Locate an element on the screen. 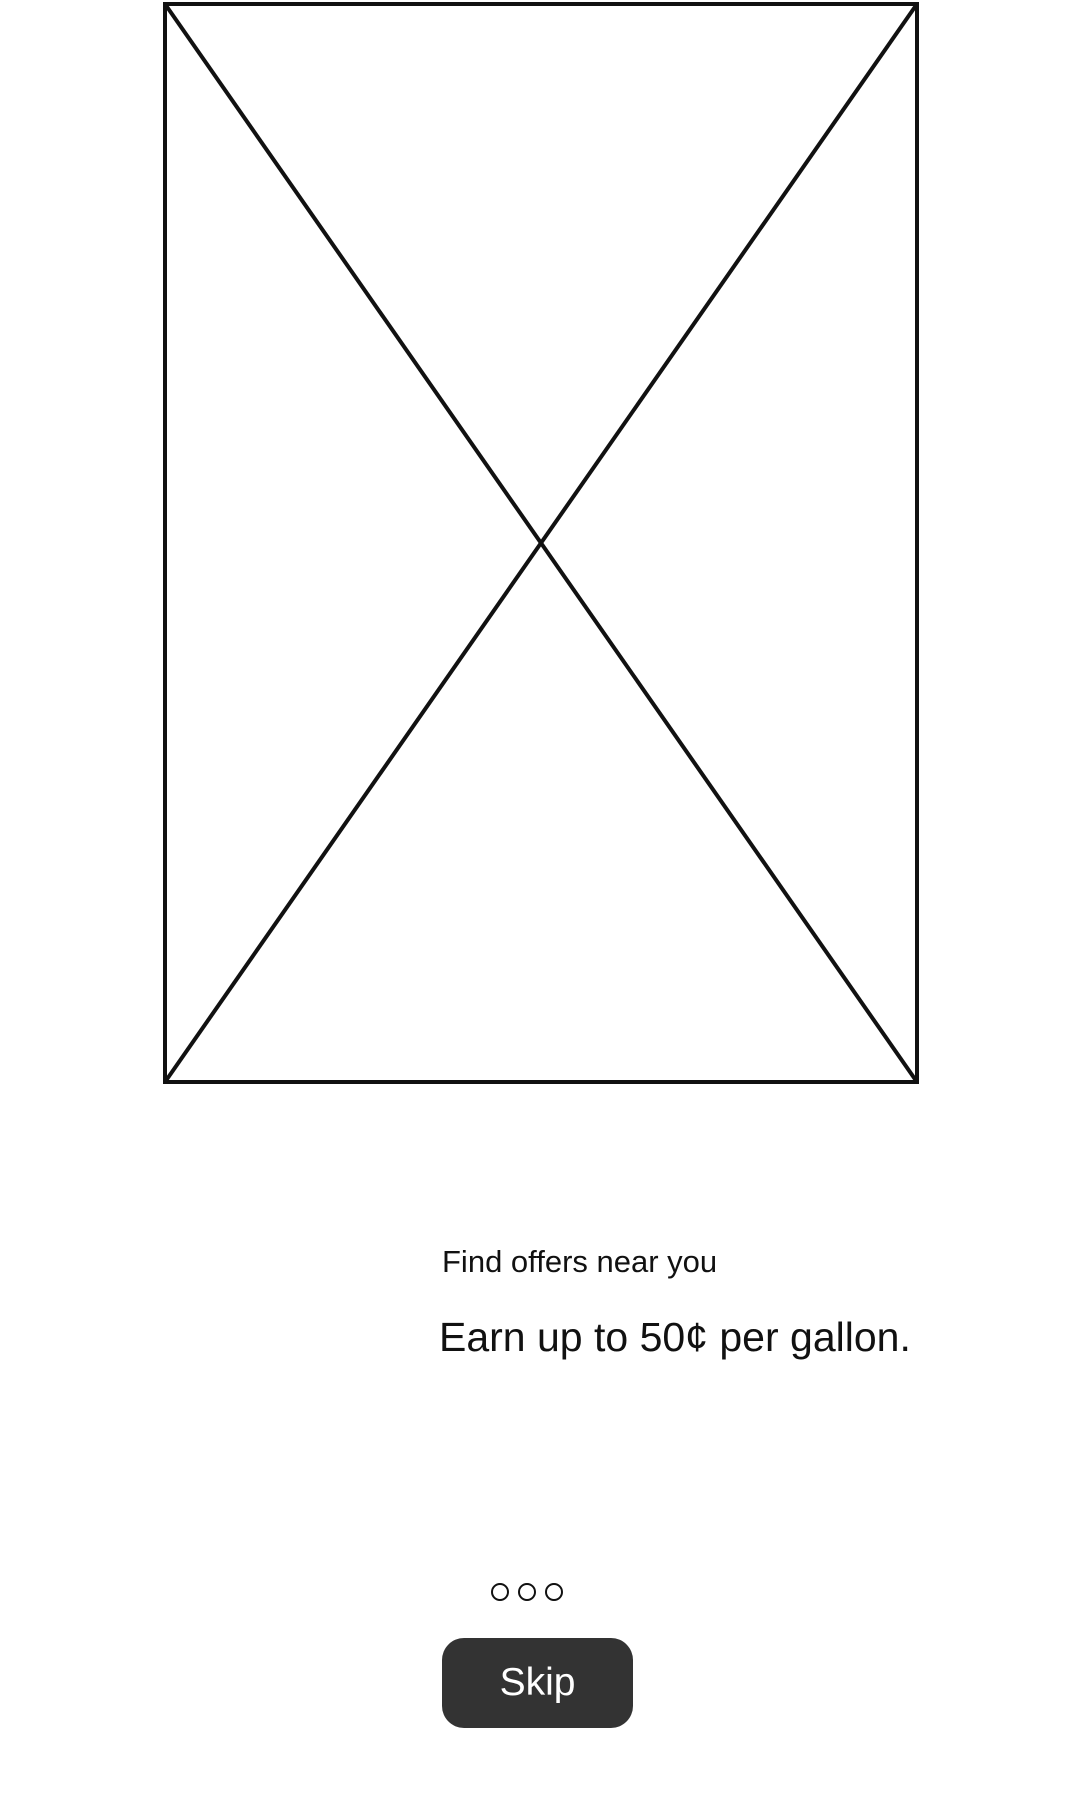 This screenshot has width=1080, height=1800. page-indicator is located at coordinates (527, 1592).